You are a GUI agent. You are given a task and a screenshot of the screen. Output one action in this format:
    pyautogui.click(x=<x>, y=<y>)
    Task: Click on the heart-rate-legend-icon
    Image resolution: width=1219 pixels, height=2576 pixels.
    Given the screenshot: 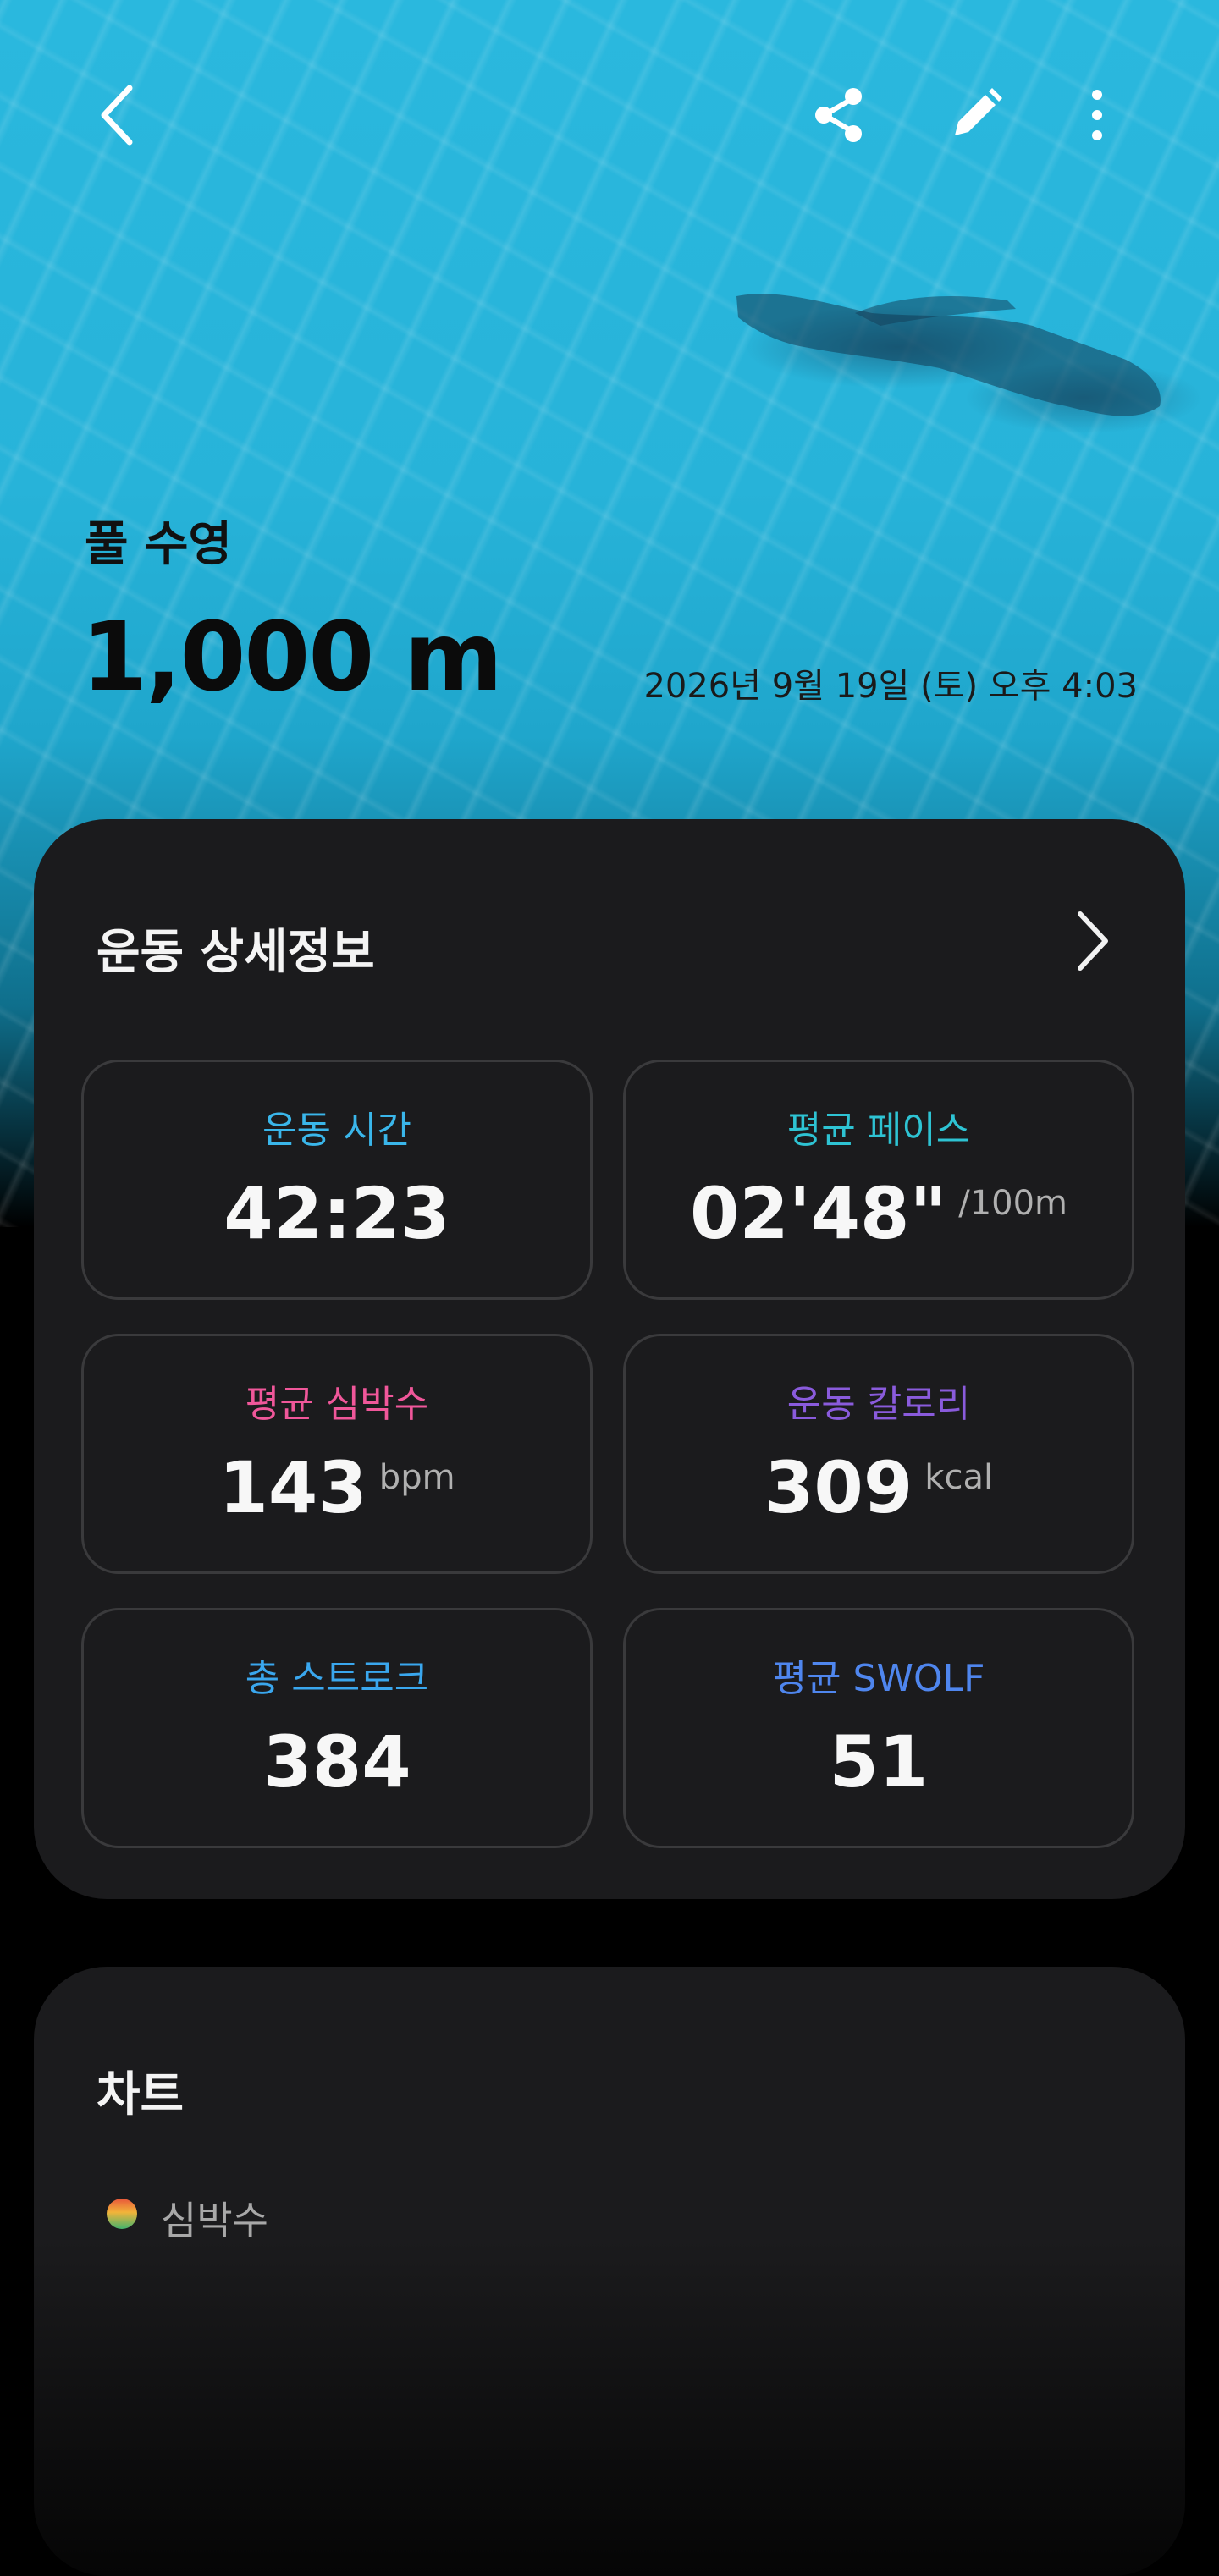 What is the action you would take?
    pyautogui.click(x=122, y=2214)
    